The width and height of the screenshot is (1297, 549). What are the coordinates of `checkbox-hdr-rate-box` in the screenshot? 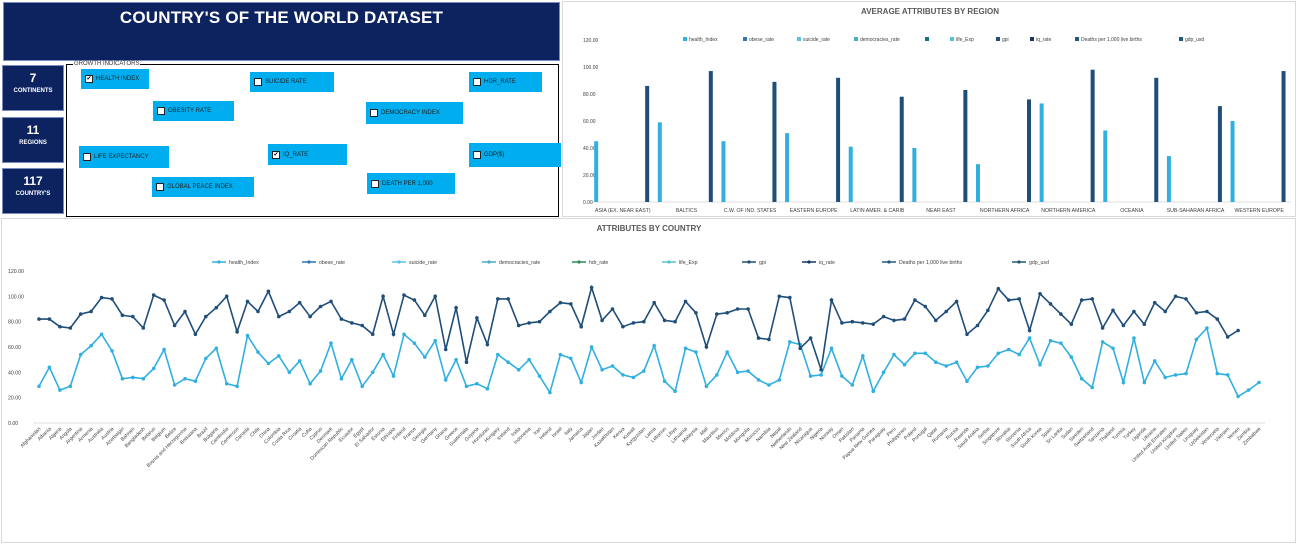 It's located at (477, 82).